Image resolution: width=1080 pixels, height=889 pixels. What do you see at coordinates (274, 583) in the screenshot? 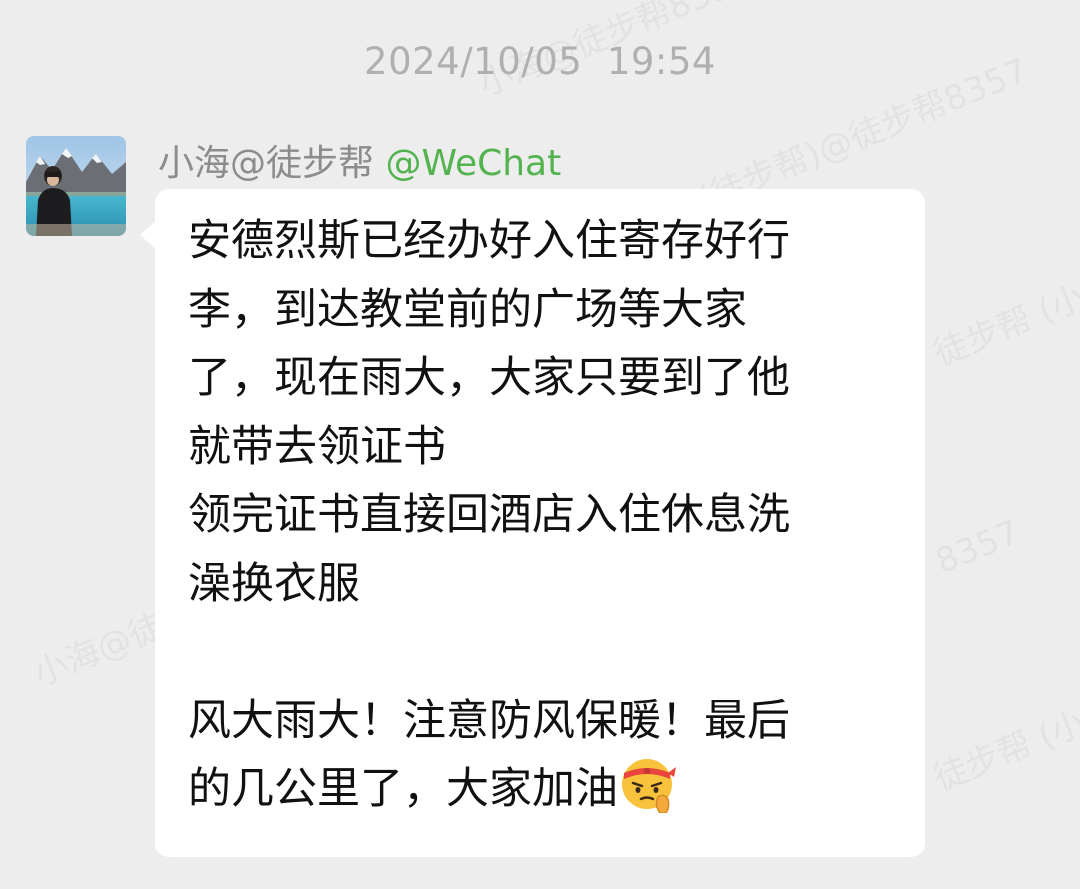
I see `message-line: 澡换衣服` at bounding box center [274, 583].